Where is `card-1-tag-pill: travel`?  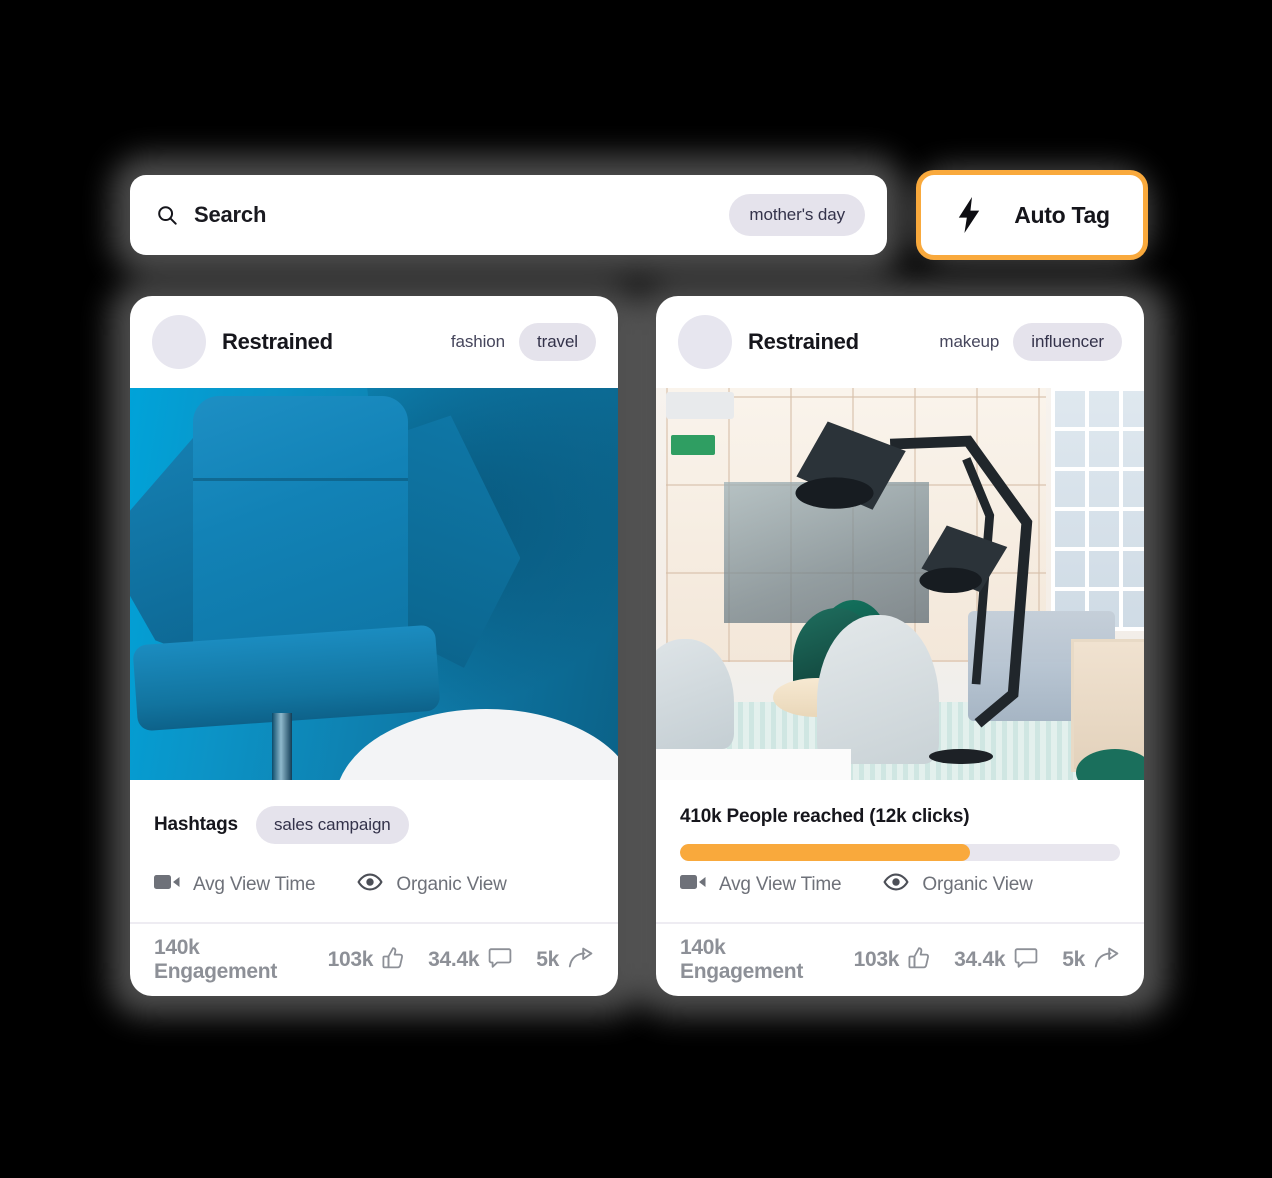
card-1-tag-pill: travel is located at coordinates (557, 342).